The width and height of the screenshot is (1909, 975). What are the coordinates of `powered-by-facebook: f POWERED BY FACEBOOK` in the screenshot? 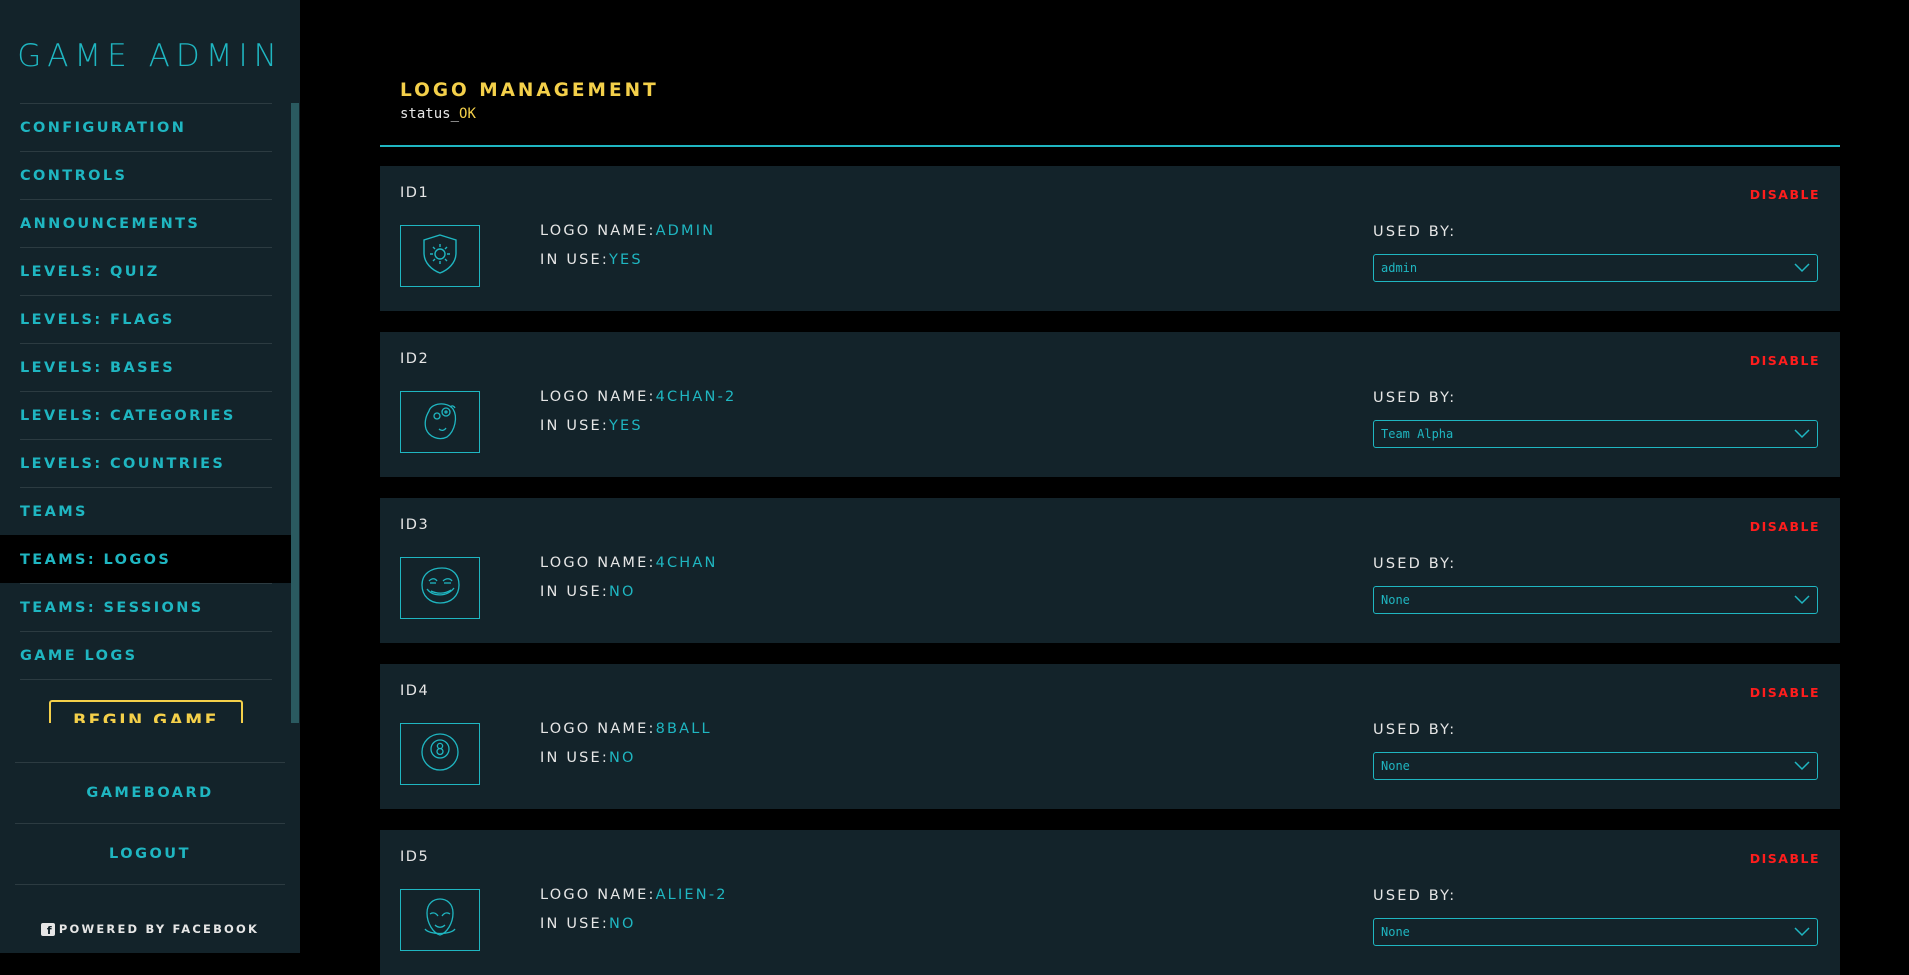 It's located at (150, 929).